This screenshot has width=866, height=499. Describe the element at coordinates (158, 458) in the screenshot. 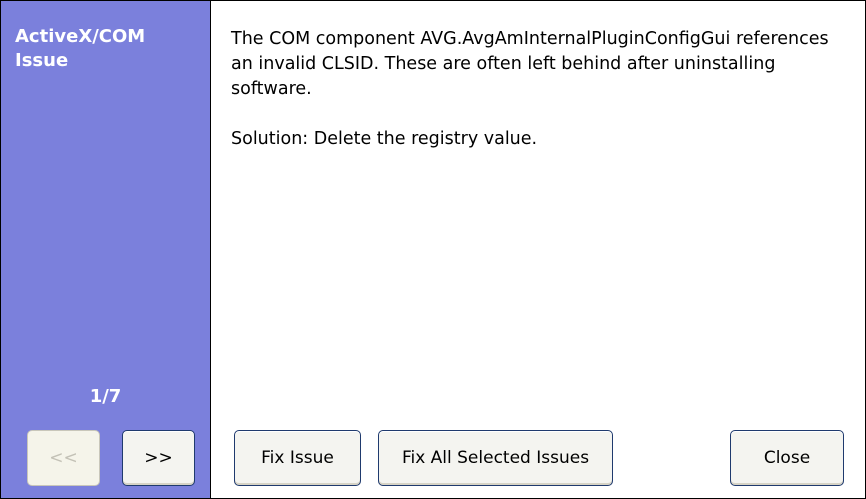

I see `next-button: >>` at that location.